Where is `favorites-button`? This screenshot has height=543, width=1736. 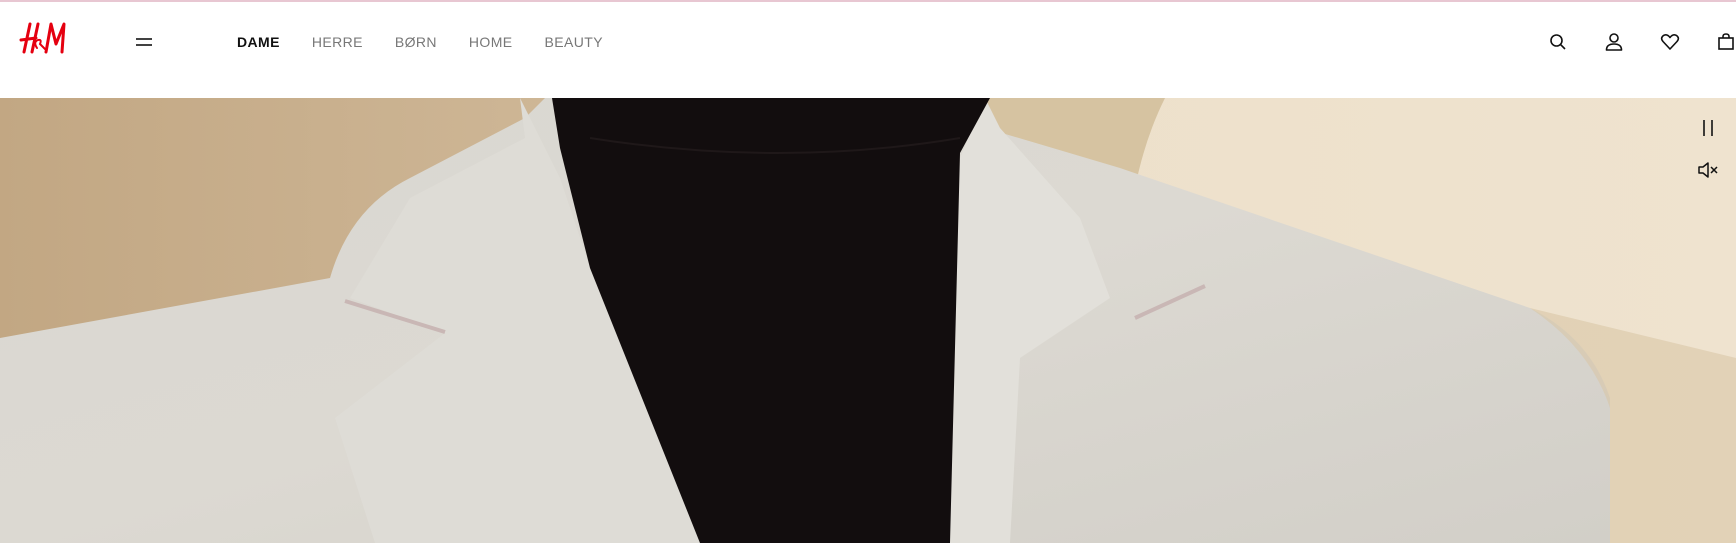
favorites-button is located at coordinates (1670, 42).